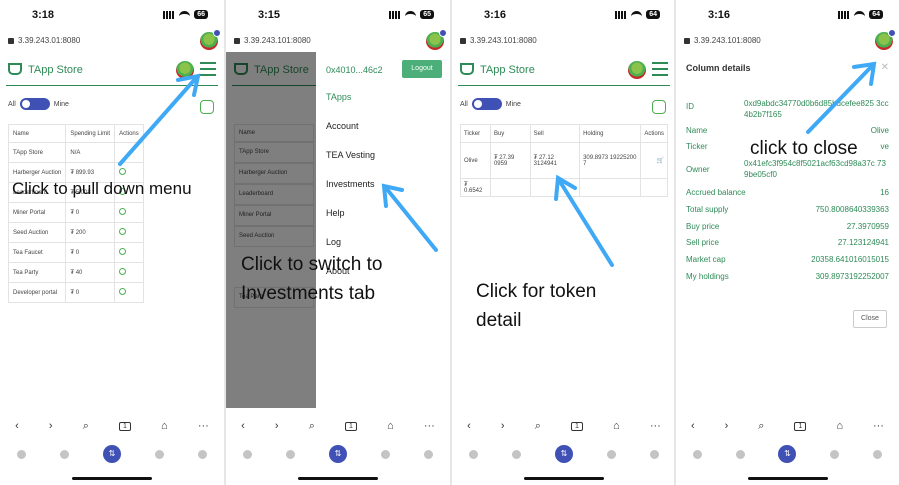  Describe the element at coordinates (610, 160) in the screenshot. I see `cell-holding: 309.8973 19225200 7` at that location.